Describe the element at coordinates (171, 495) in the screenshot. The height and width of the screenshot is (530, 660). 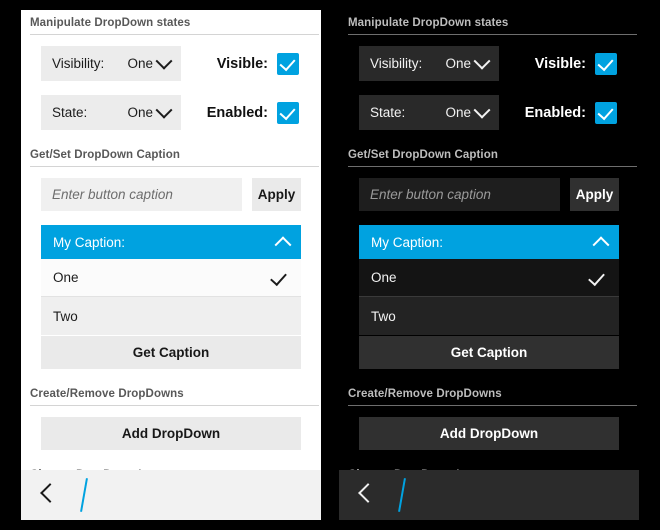
I see `light-bottom-bar` at that location.